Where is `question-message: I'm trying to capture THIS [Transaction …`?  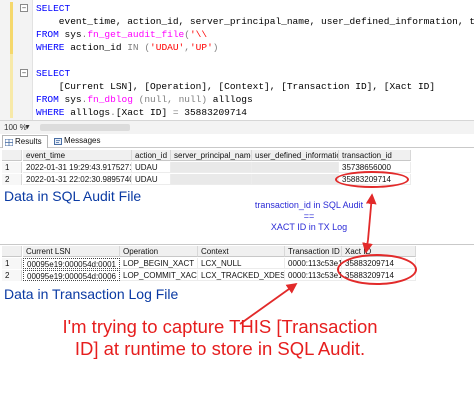
question-message: I'm trying to capture THIS [Transaction … is located at coordinates (220, 337).